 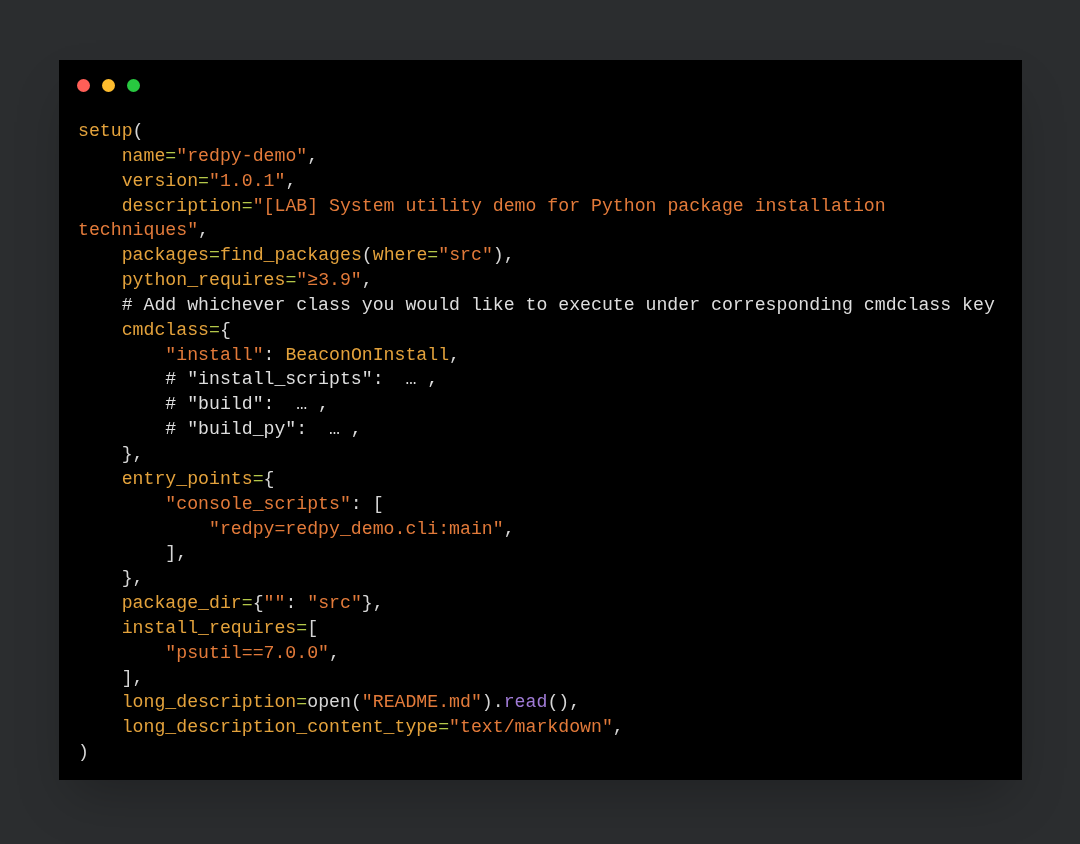 What do you see at coordinates (108, 85) in the screenshot?
I see `minimize-button` at bounding box center [108, 85].